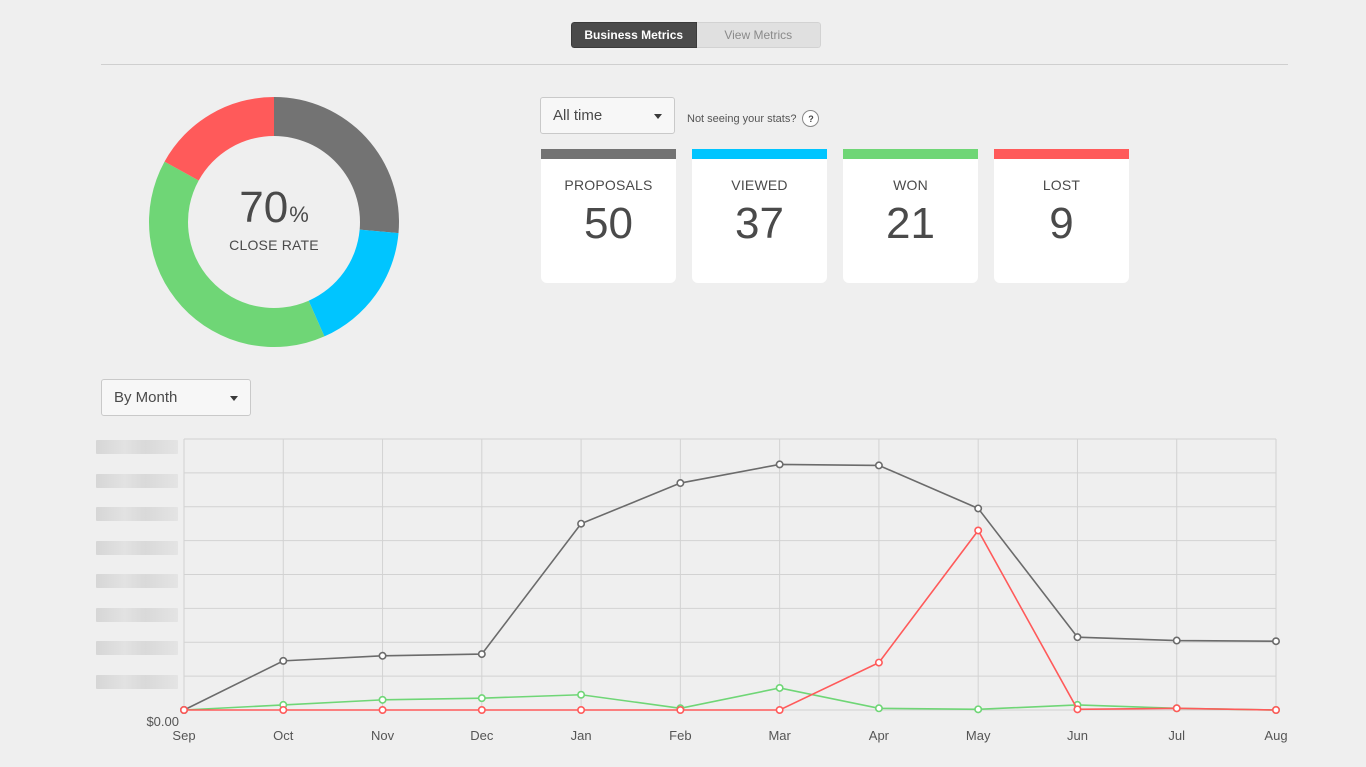 The height and width of the screenshot is (767, 1366). Describe the element at coordinates (283, 735) in the screenshot. I see `x-tick-label: Oct` at that location.